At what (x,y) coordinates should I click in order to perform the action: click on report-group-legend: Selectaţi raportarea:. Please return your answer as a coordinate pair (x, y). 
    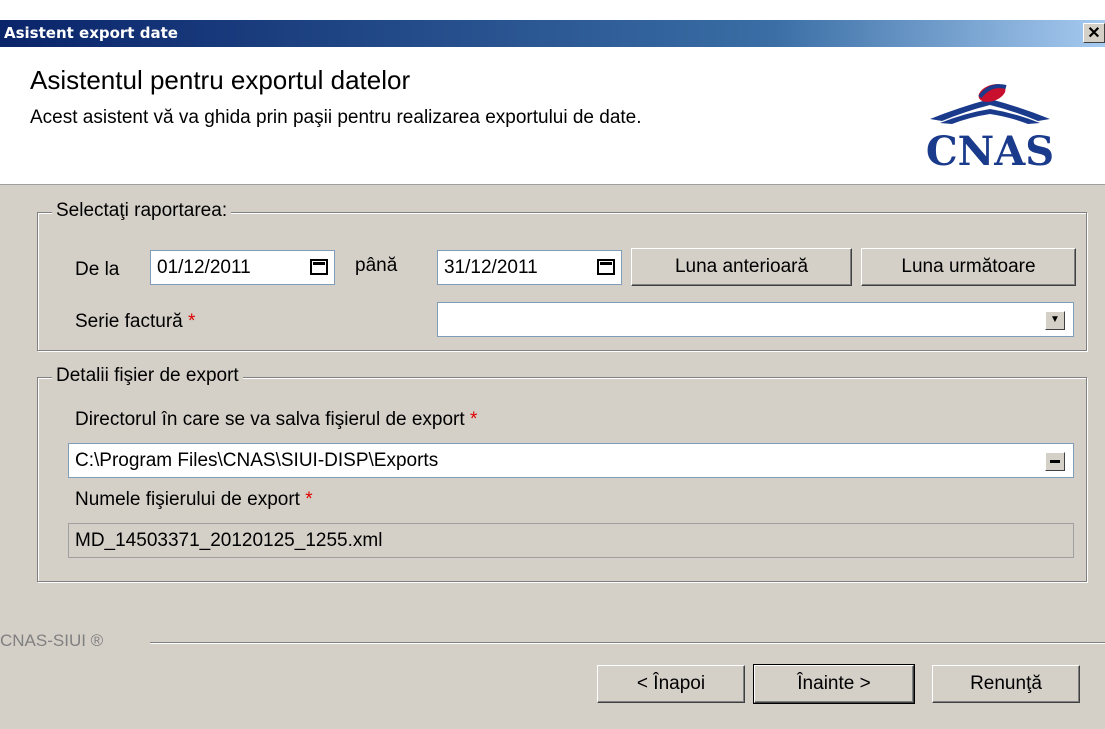
    Looking at the image, I should click on (142, 211).